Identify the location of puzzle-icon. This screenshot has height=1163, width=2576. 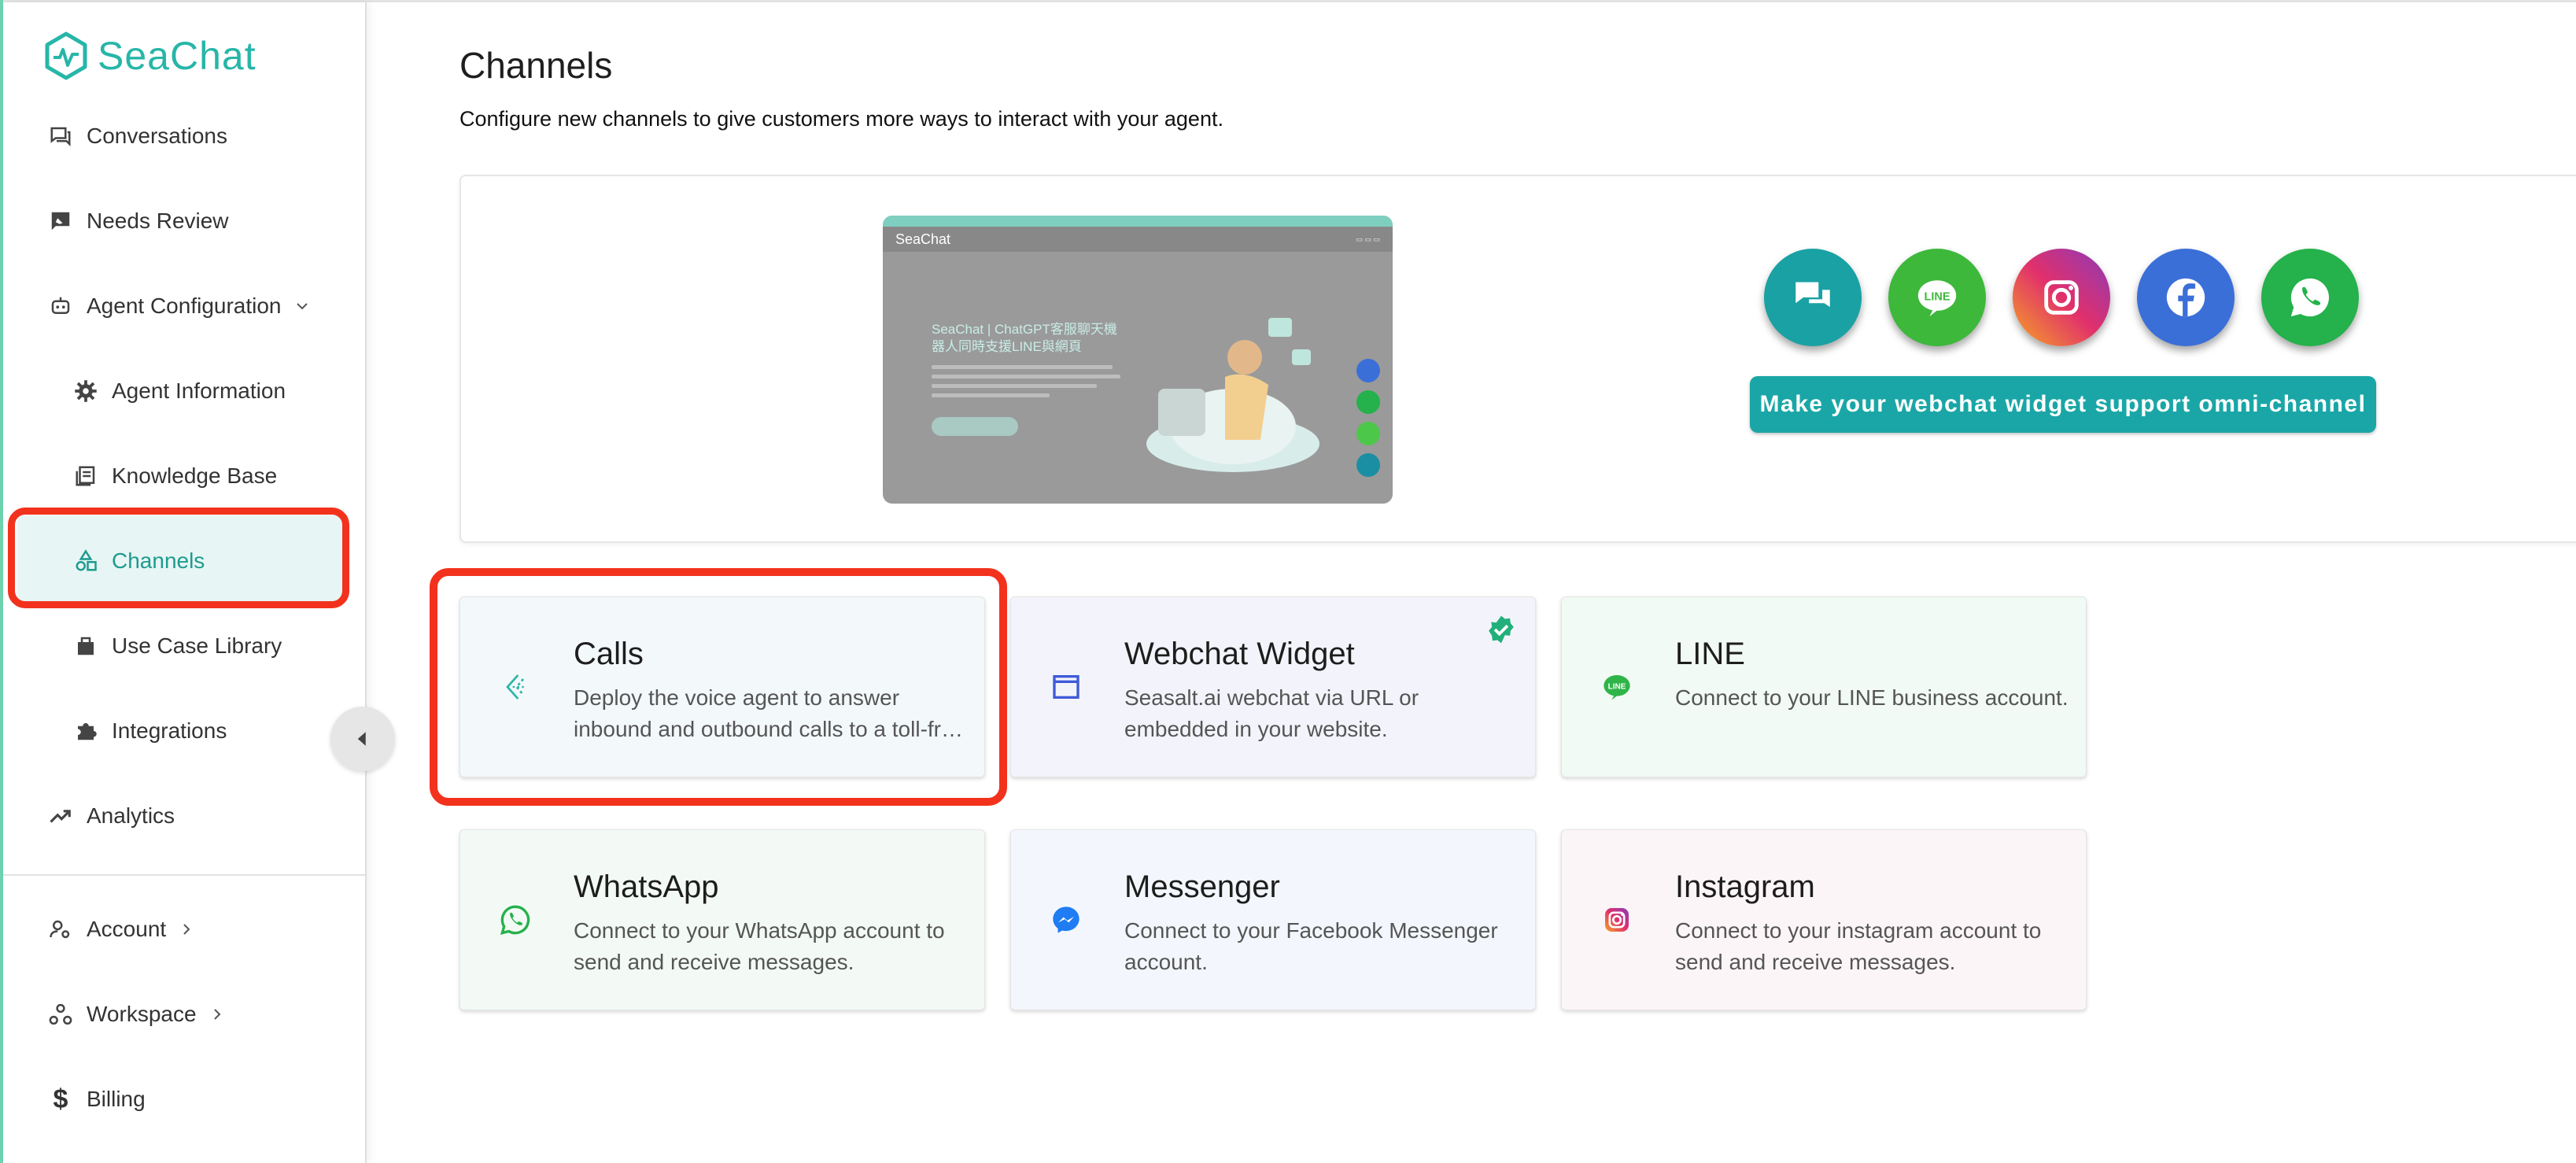
(85, 731).